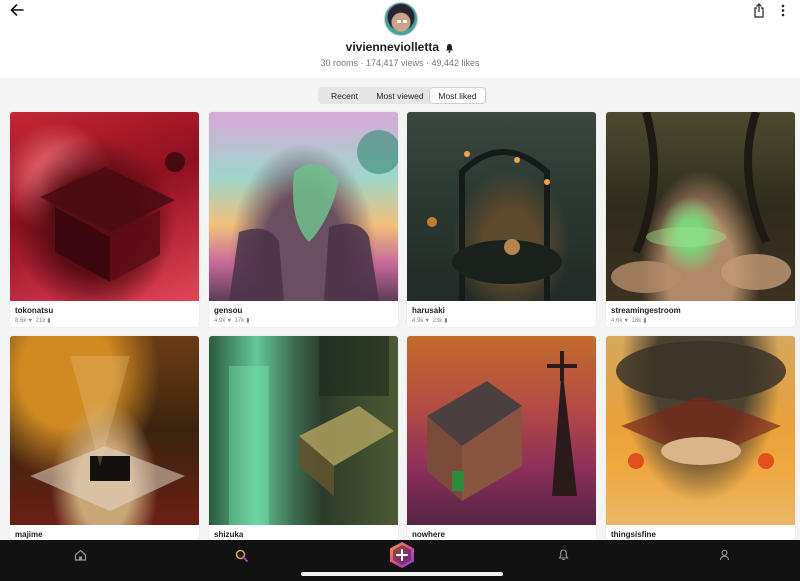 Image resolution: width=800 pixels, height=581 pixels. I want to click on room-name: gensou, so click(228, 310).